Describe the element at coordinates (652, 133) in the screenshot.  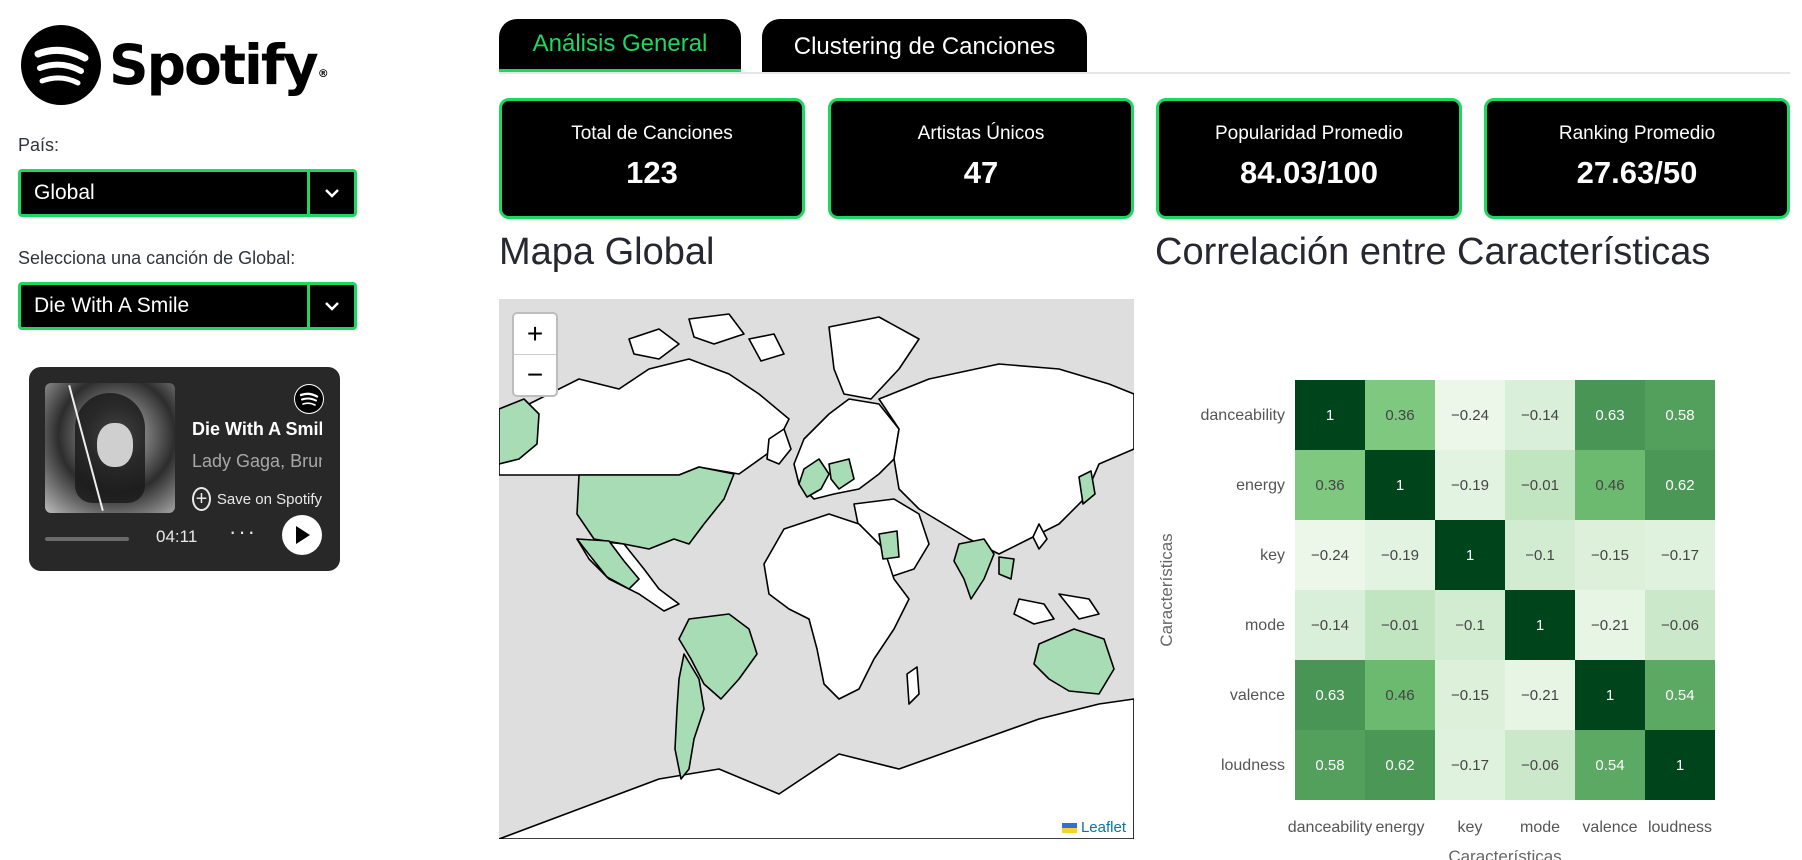
I see `metric-label: Total de Canciones` at that location.